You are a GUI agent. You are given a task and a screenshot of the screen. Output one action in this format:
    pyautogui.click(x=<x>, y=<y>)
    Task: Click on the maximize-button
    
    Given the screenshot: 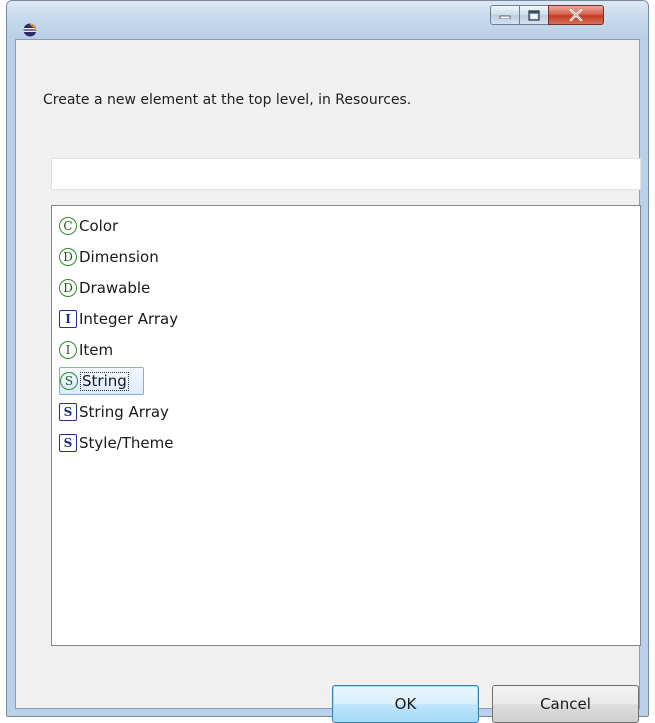 What is the action you would take?
    pyautogui.click(x=534, y=15)
    